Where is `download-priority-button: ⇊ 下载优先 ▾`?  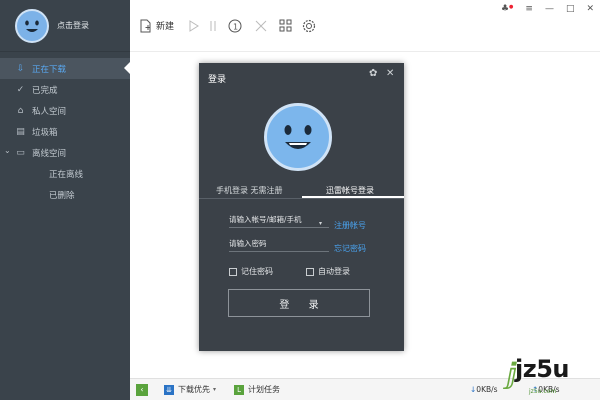 download-priority-button: ⇊ 下载优先 ▾ is located at coordinates (190, 389).